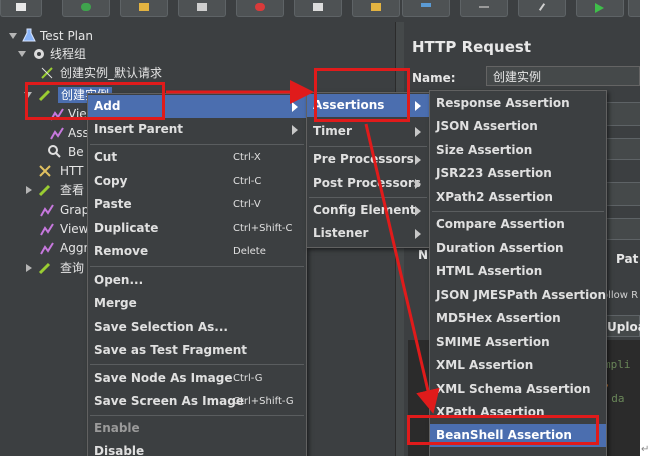 Image resolution: width=651 pixels, height=456 pixels. What do you see at coordinates (645, 449) in the screenshot?
I see `return-mark: ↵` at bounding box center [645, 449].